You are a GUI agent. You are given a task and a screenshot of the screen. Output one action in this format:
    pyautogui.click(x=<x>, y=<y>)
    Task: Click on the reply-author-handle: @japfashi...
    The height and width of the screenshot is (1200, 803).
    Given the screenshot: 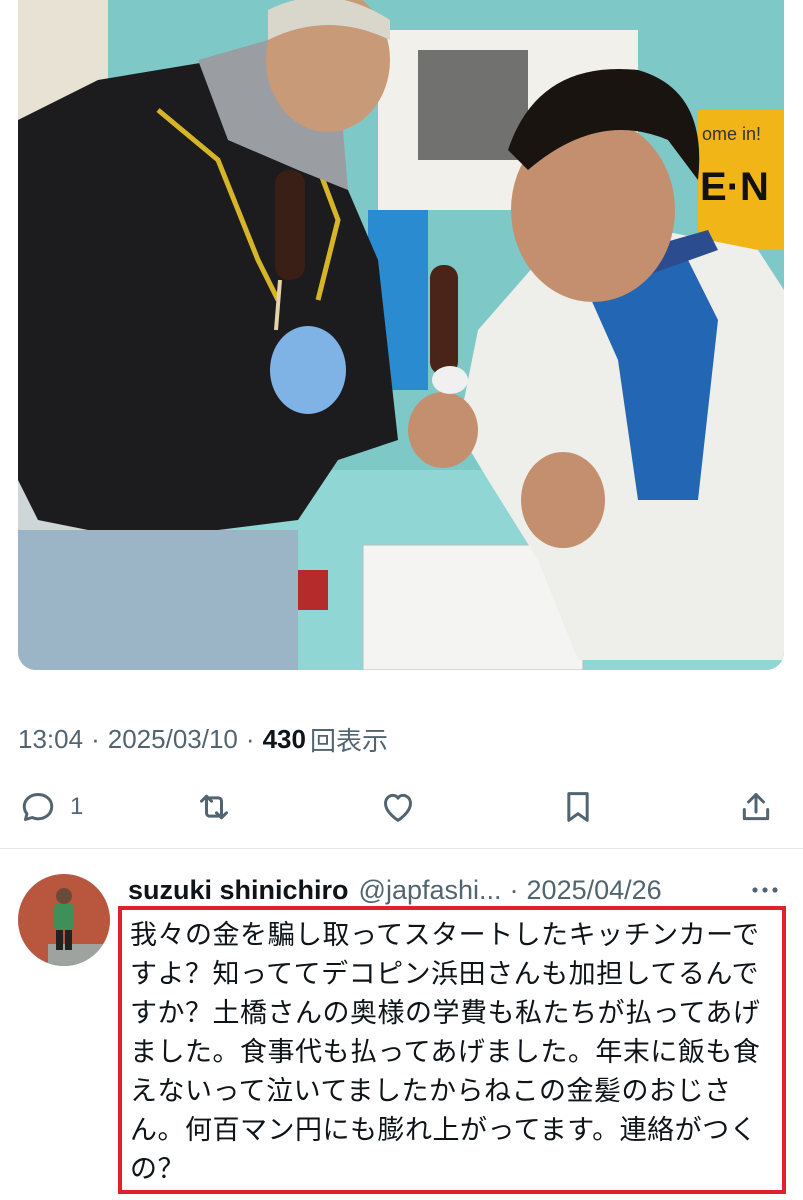 What is the action you would take?
    pyautogui.click(x=430, y=890)
    